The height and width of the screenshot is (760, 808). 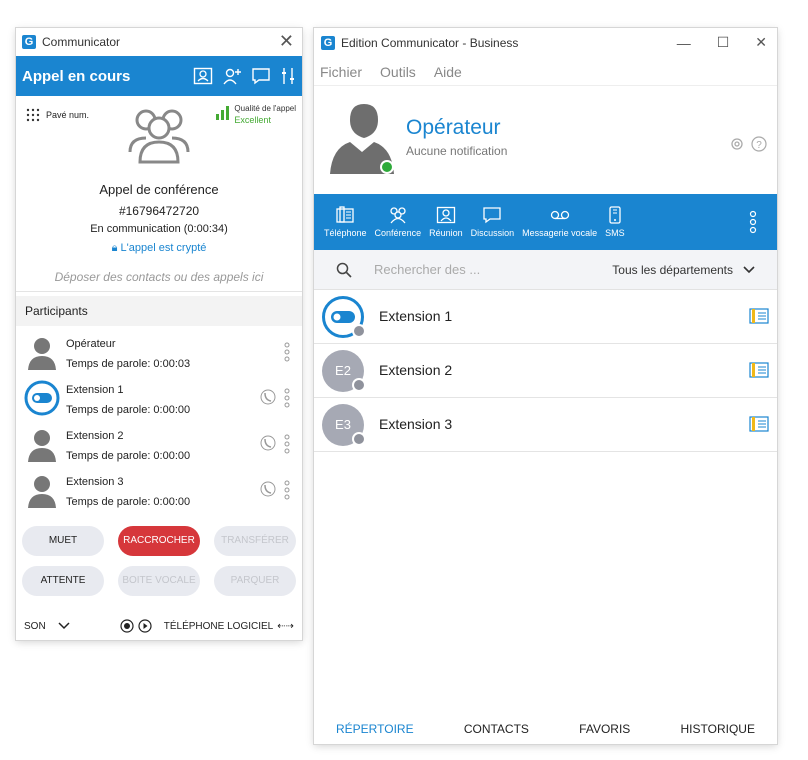 I want to click on conference-icon, so click(x=398, y=215).